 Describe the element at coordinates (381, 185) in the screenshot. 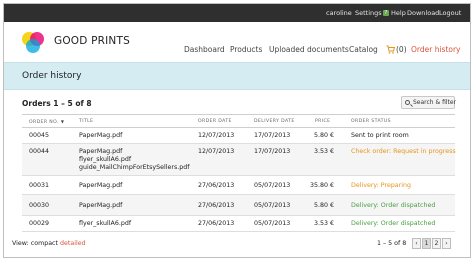

I see `order-status: Delivery: Preparing` at that location.